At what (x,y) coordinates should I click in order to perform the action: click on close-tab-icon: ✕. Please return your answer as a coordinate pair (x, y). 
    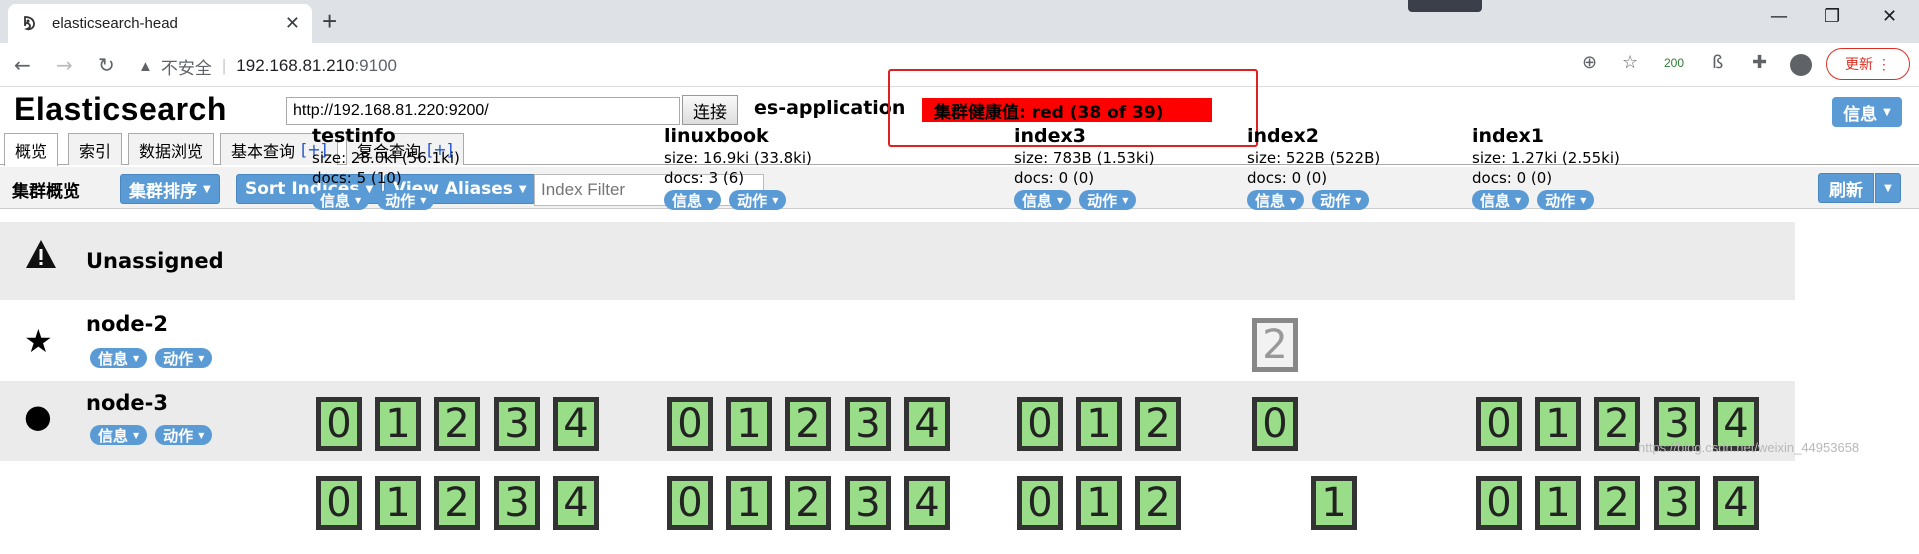
    Looking at the image, I should click on (292, 23).